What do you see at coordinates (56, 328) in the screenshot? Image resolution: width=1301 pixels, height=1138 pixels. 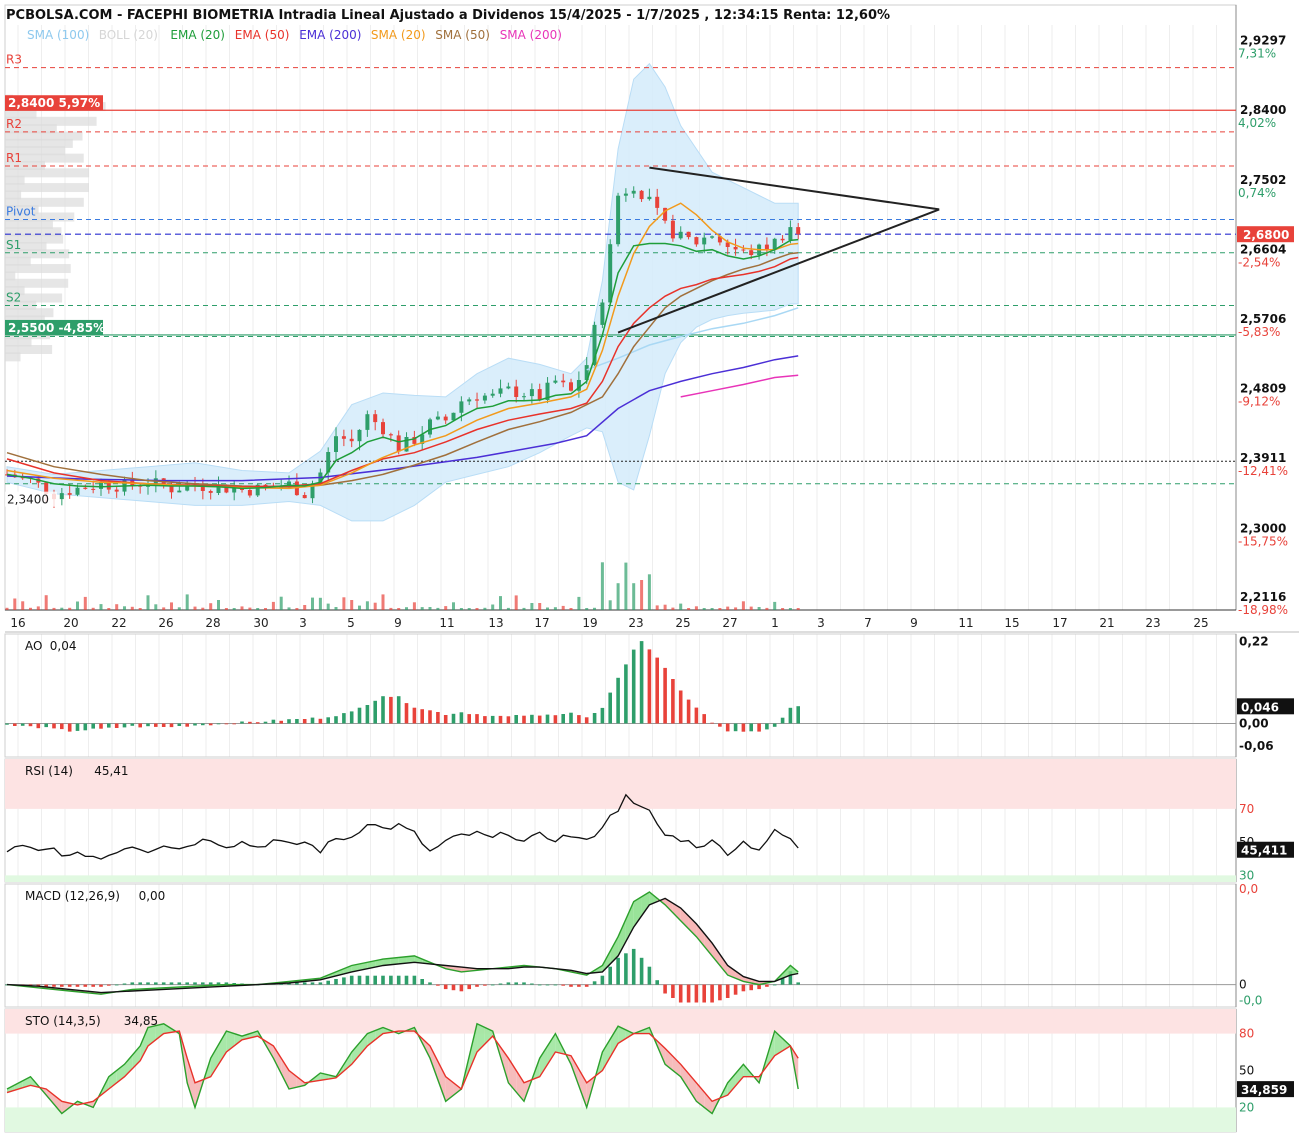 I see `highlight-label: 2,5500 -4,85%` at bounding box center [56, 328].